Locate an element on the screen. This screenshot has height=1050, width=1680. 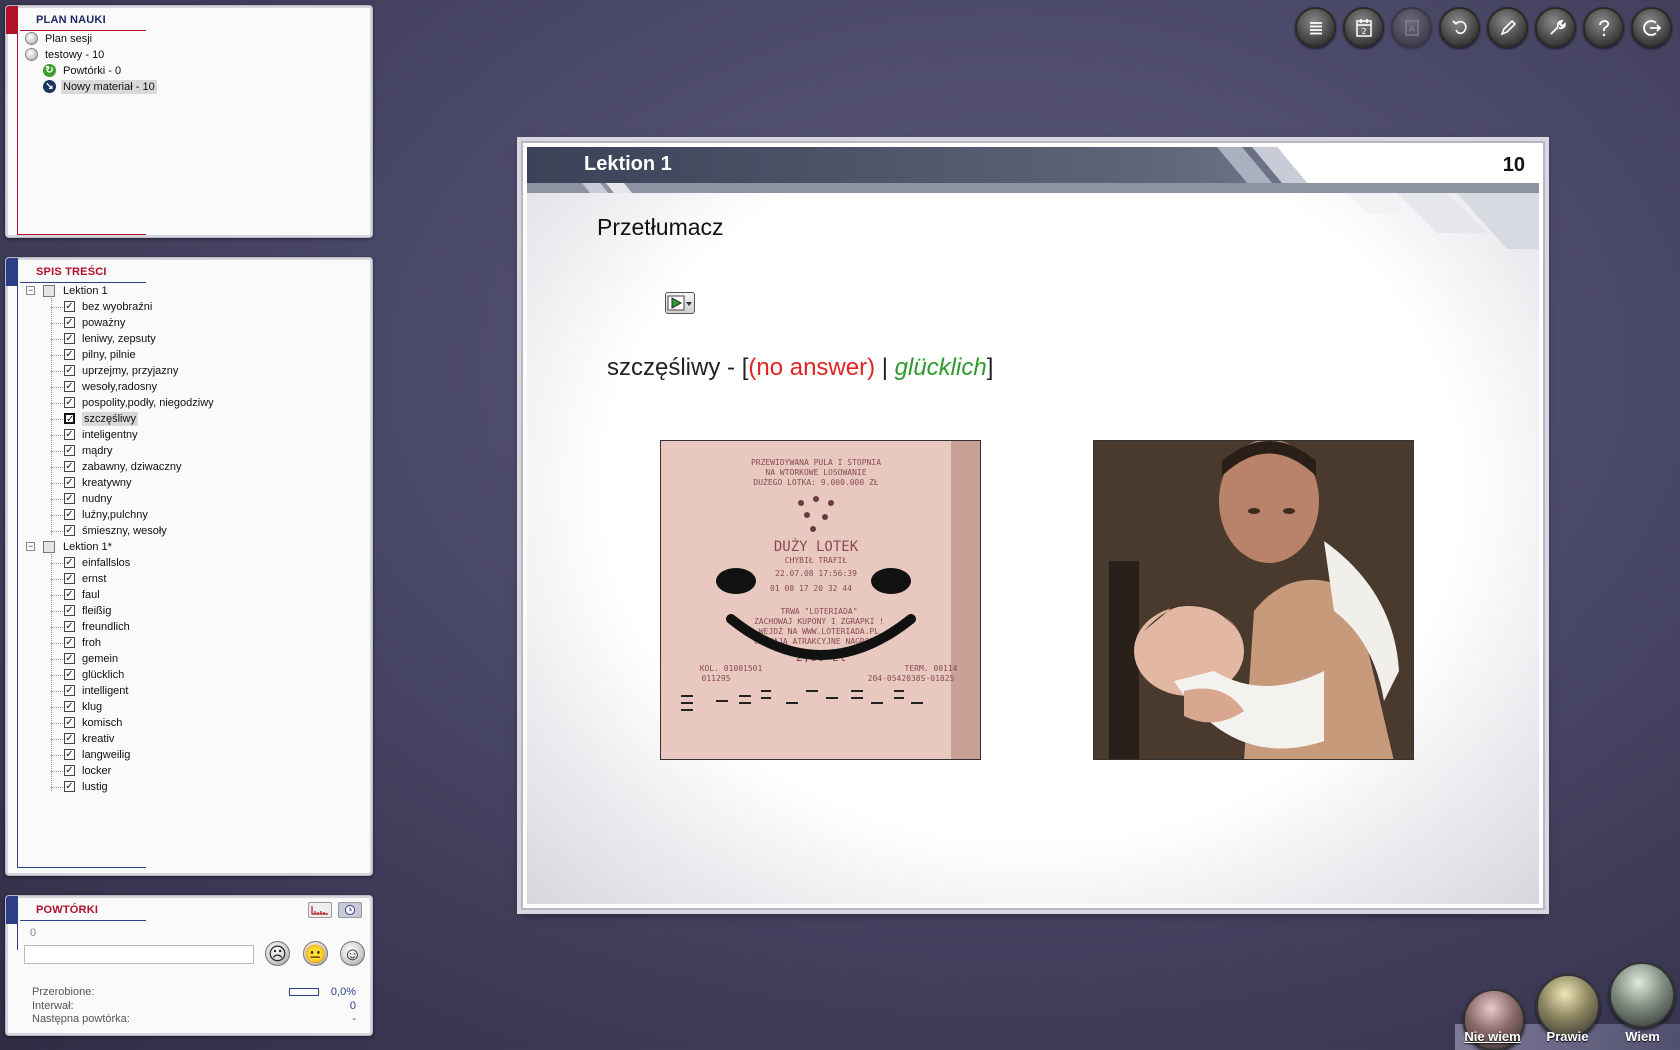
tree-item: ✓ poważny is located at coordinates (189, 323).